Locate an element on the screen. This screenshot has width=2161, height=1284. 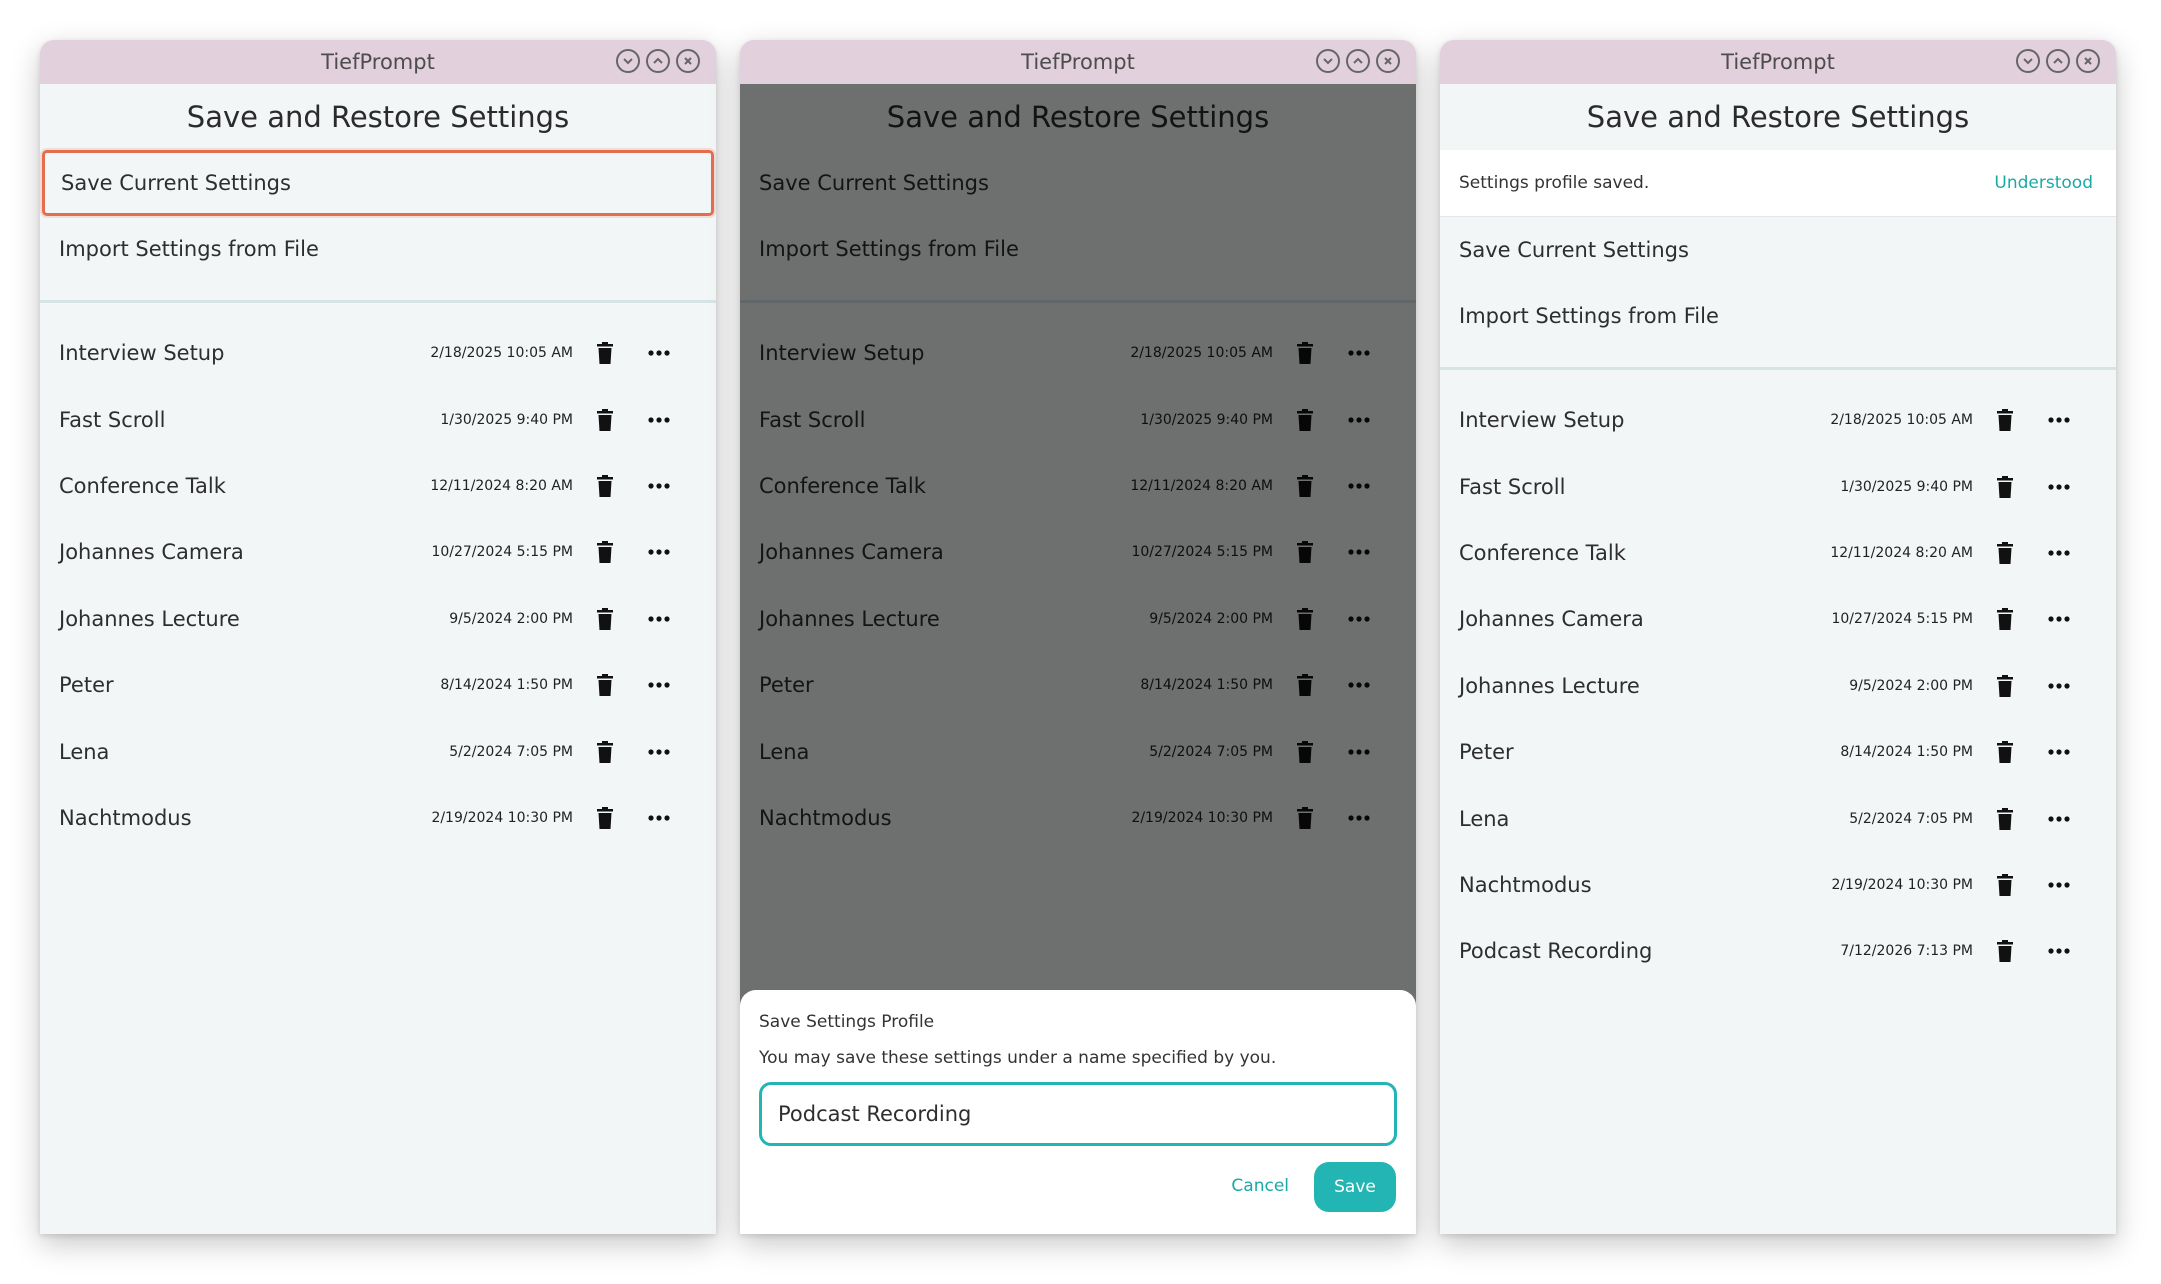
profile-name-input: Podcast Recording is located at coordinates (1078, 1114).